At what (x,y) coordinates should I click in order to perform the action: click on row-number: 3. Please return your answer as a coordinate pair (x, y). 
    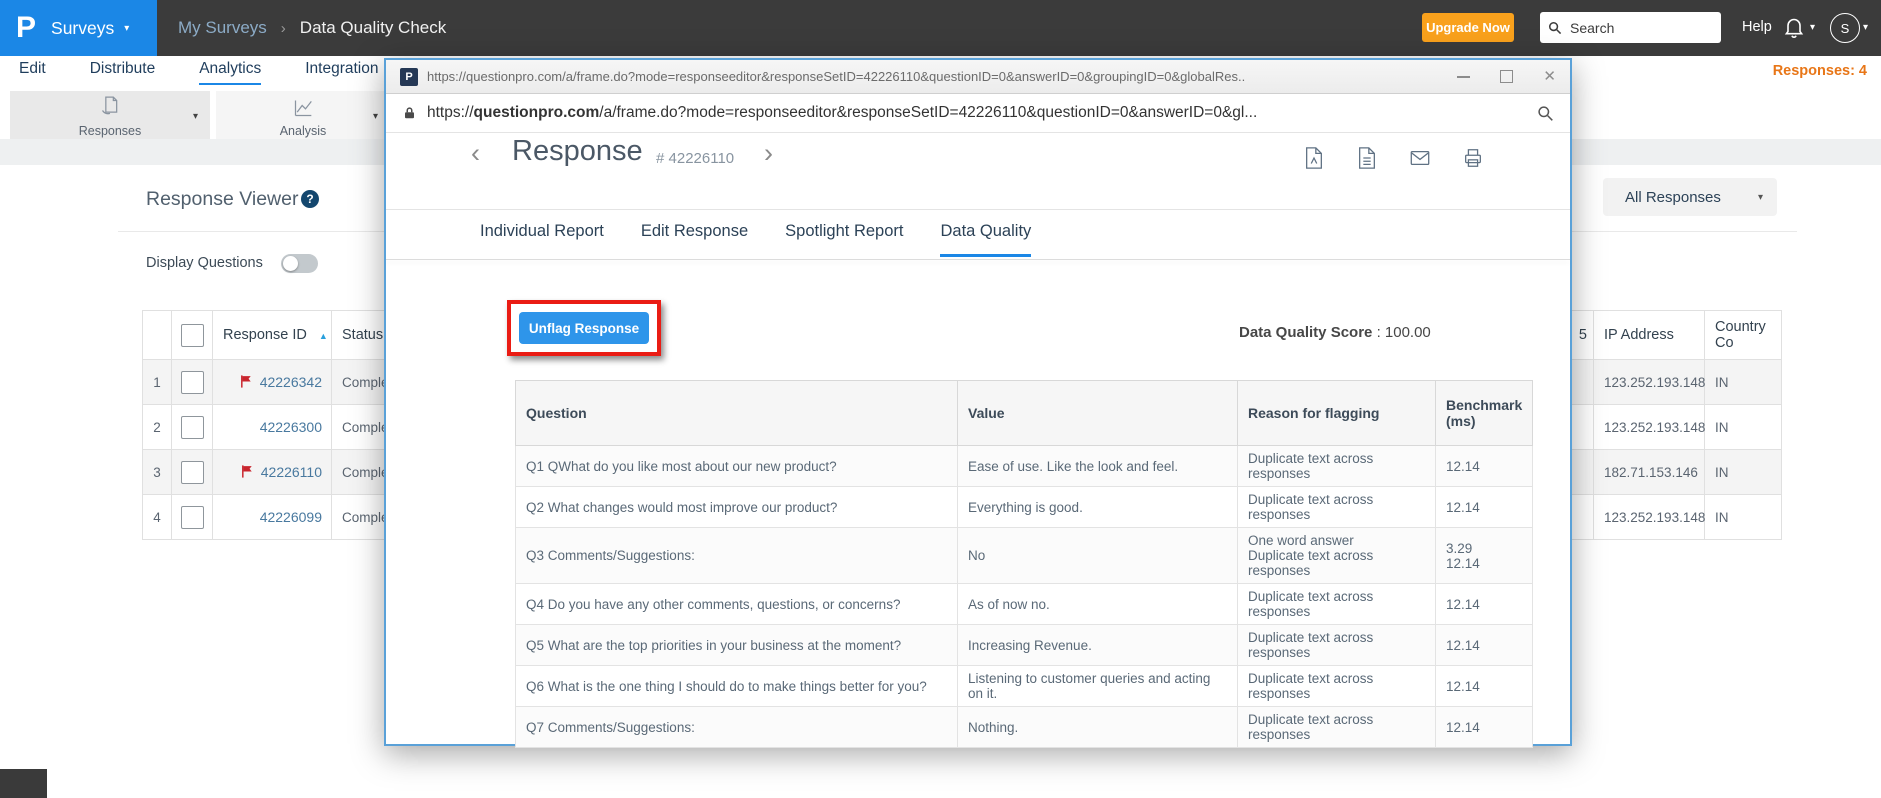
    Looking at the image, I should click on (157, 472).